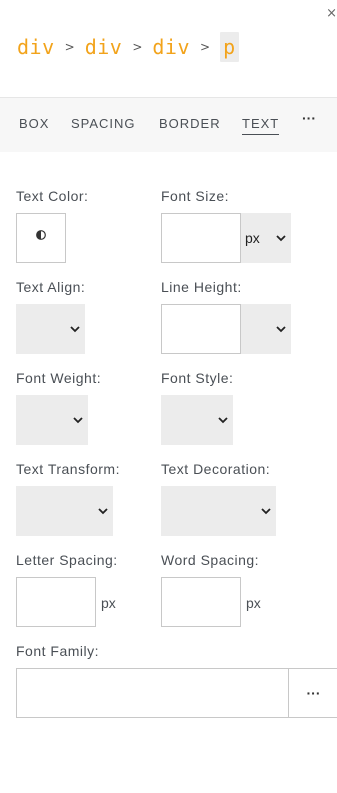  Describe the element at coordinates (52, 196) in the screenshot. I see `text-color-label: Text Color:` at that location.